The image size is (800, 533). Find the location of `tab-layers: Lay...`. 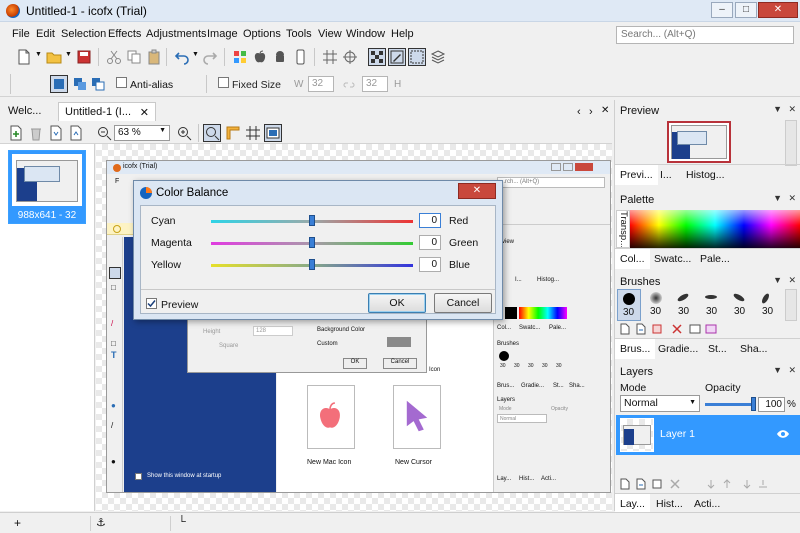

tab-layers: Lay... is located at coordinates (632, 504).